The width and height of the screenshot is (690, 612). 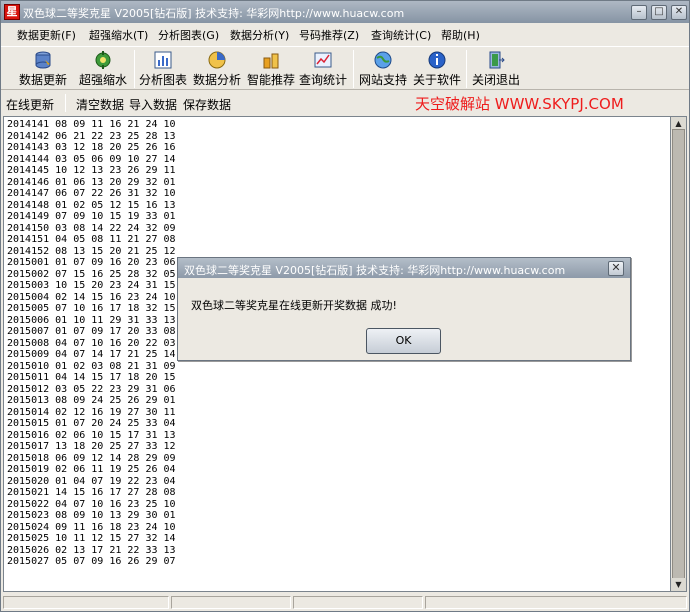 I want to click on globe-icon, so click(x=383, y=60).